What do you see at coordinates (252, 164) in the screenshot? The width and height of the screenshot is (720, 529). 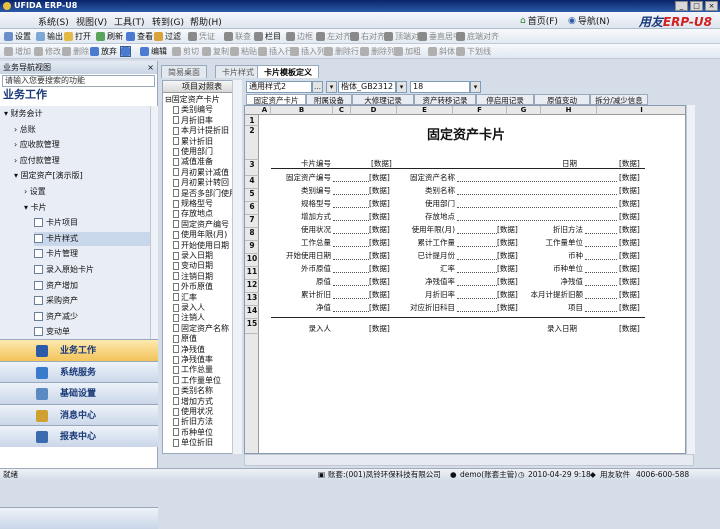 I see `row-header: 3` at bounding box center [252, 164].